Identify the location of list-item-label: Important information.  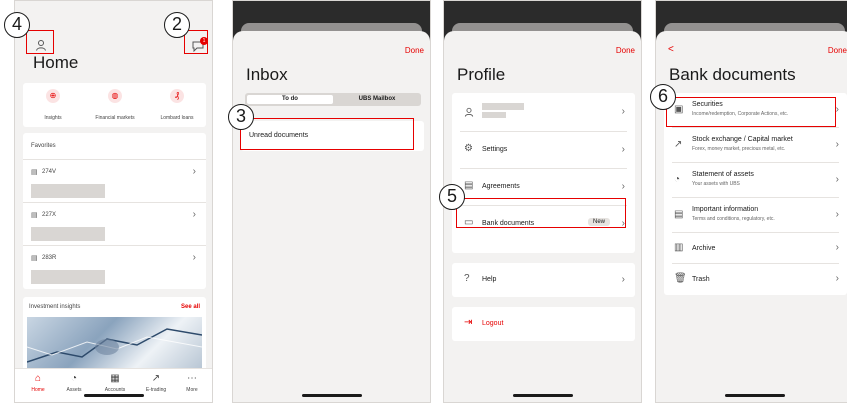
(725, 209).